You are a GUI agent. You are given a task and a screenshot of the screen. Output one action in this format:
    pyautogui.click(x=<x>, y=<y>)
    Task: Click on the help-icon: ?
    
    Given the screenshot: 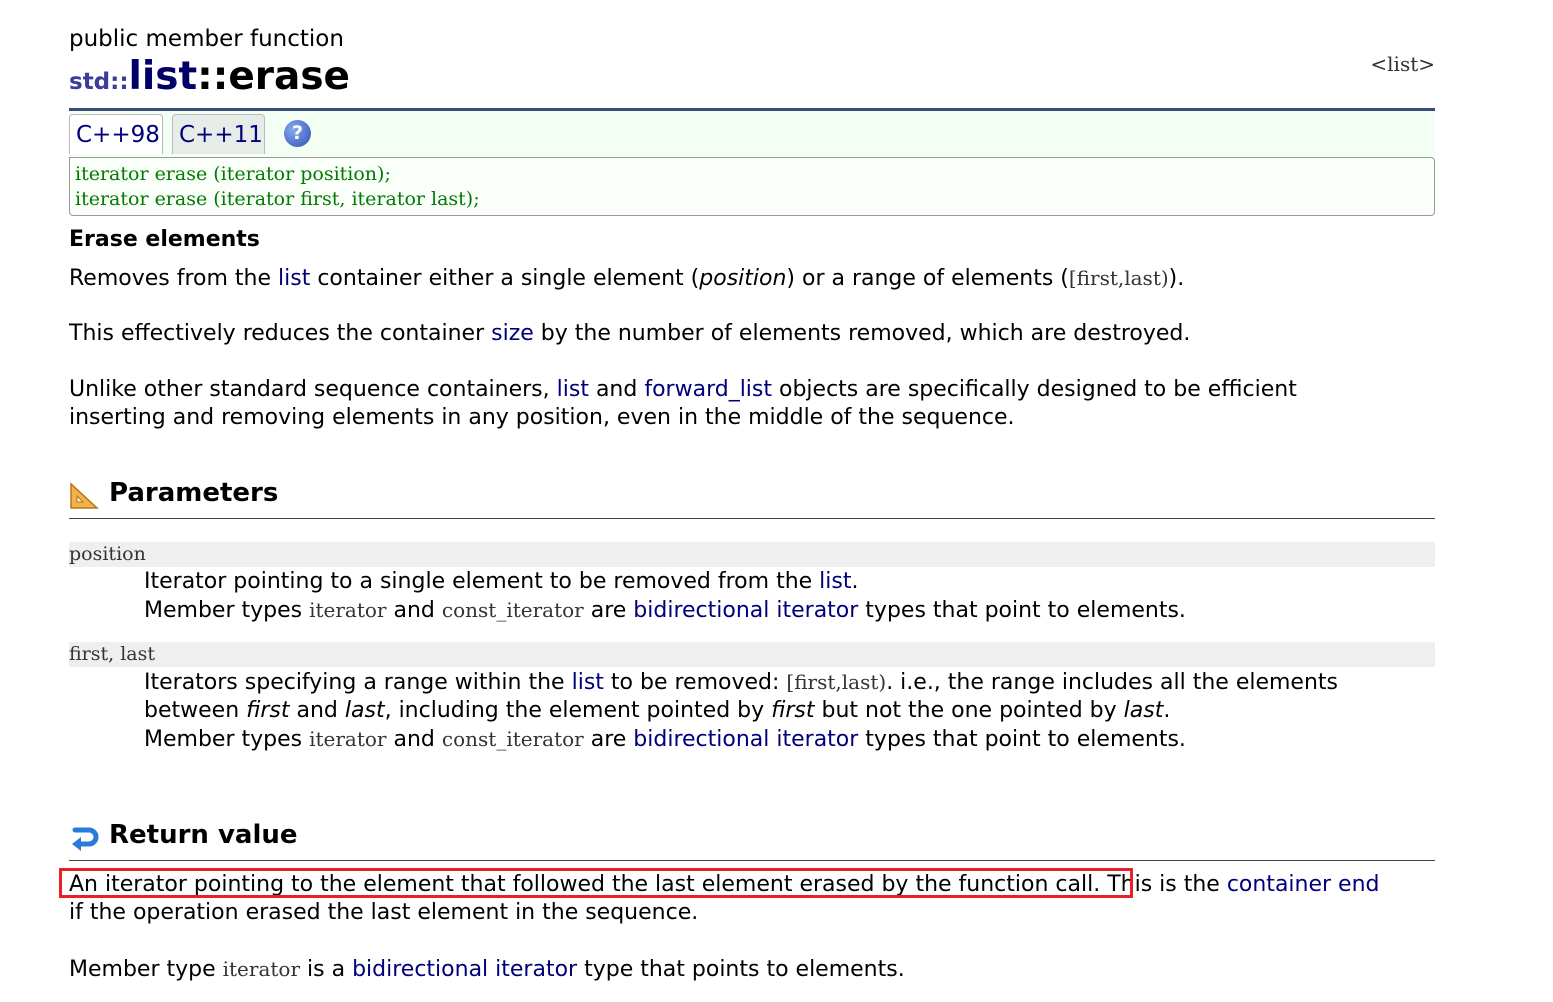 What is the action you would take?
    pyautogui.click(x=297, y=133)
    